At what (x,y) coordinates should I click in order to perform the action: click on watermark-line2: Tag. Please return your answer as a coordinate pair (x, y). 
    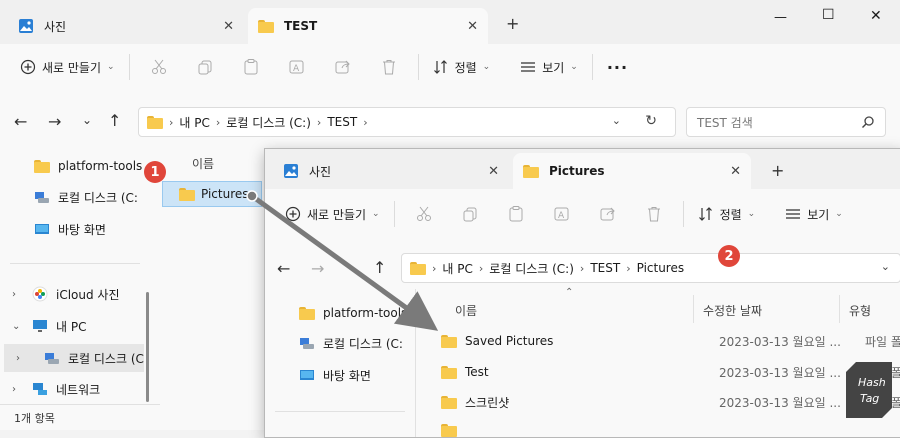
    Looking at the image, I should click on (869, 398).